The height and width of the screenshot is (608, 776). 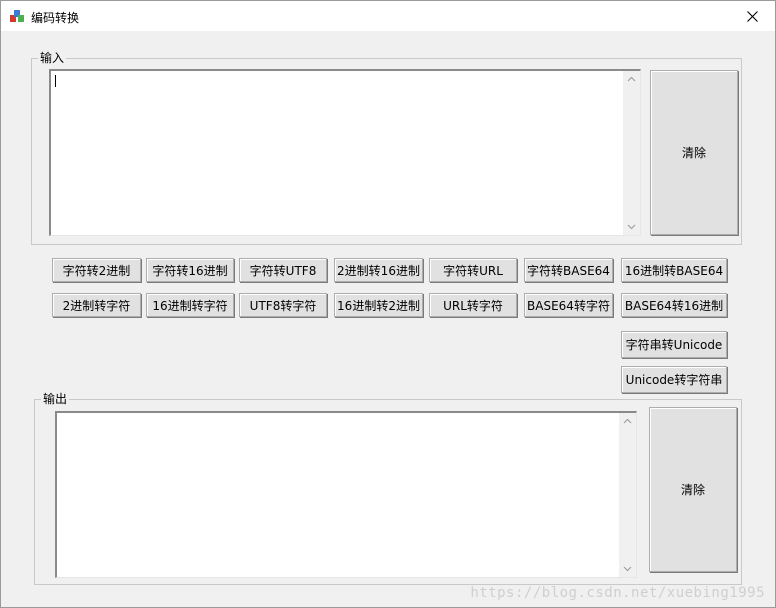 I want to click on text-caret, so click(x=55, y=81).